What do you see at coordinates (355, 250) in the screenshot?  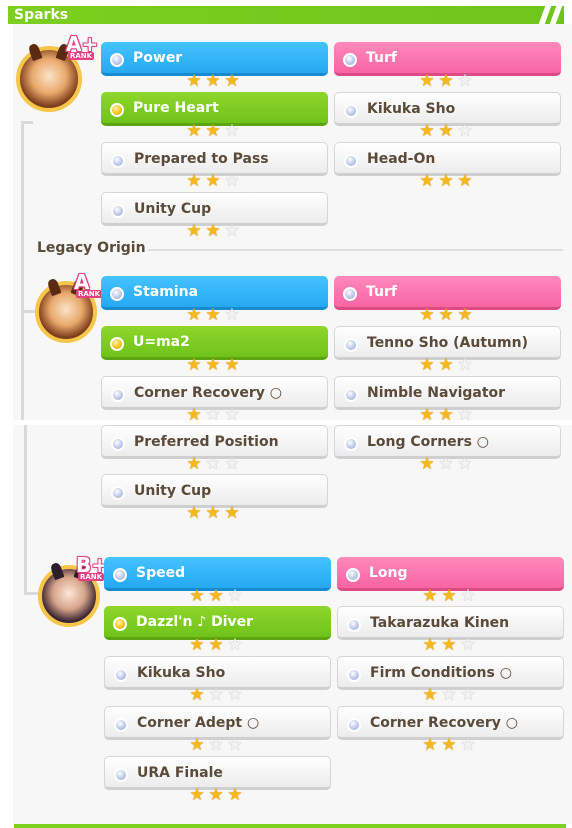 I see `legacy-origin-divider` at bounding box center [355, 250].